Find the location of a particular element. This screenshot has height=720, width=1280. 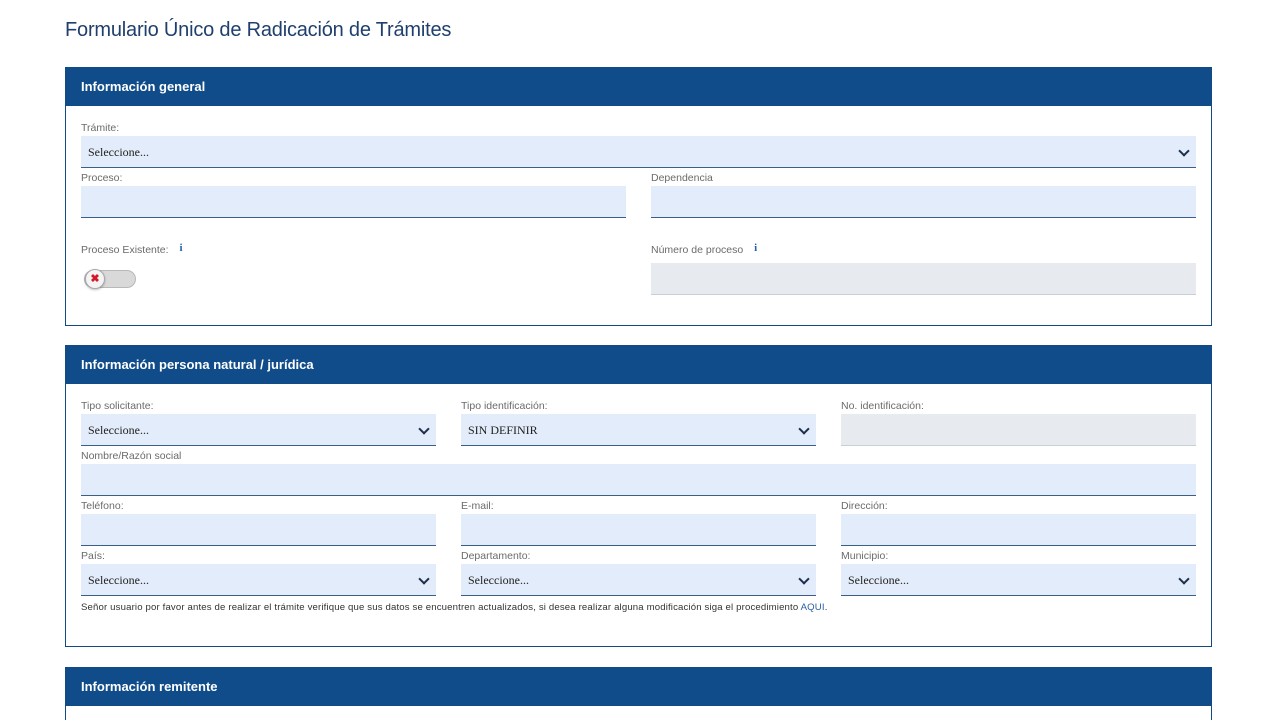

email-input is located at coordinates (638, 530).